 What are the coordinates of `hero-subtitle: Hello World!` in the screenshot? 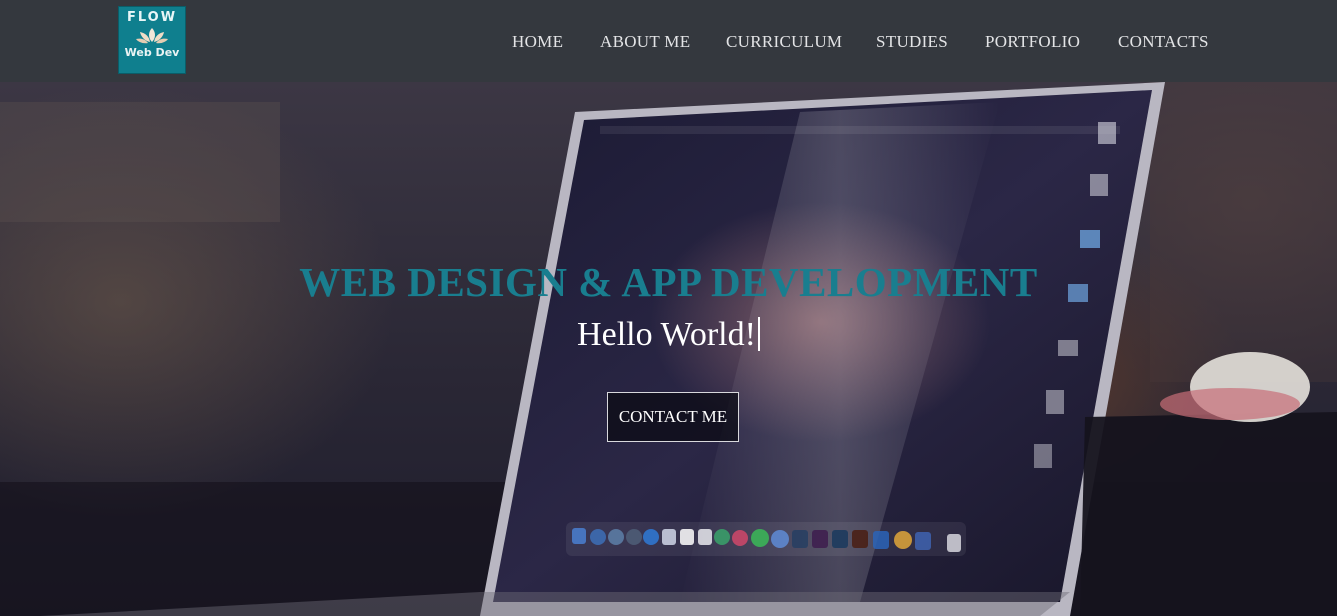 It's located at (666, 334).